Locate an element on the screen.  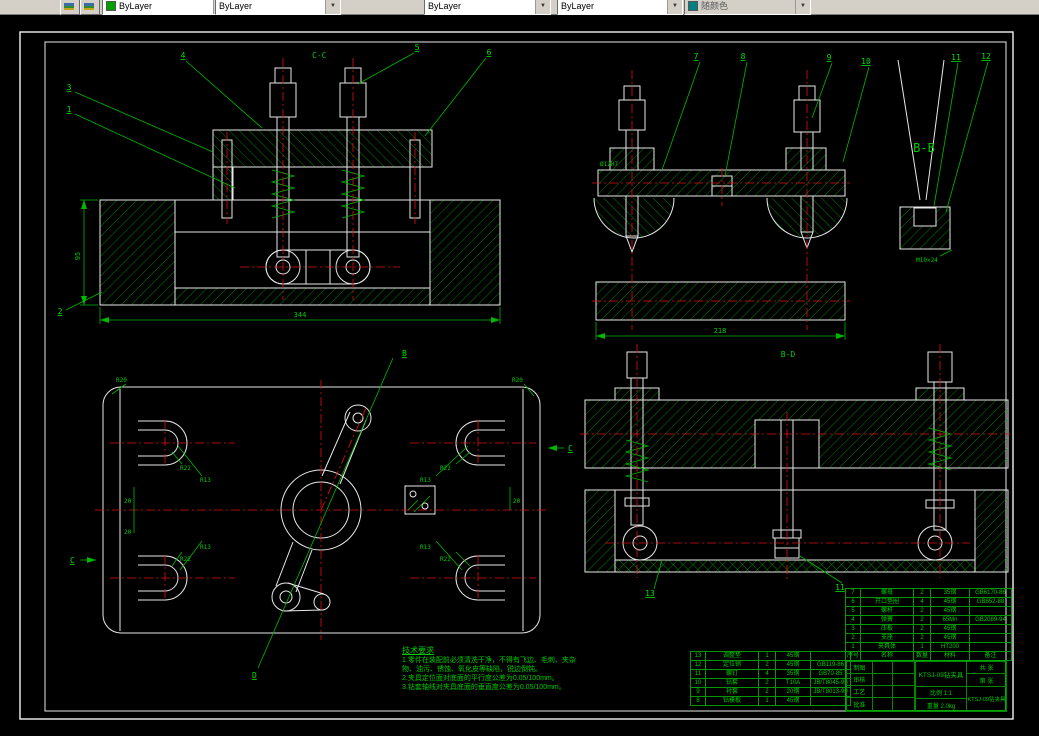
balloon-7: 7 is located at coordinates (696, 56).